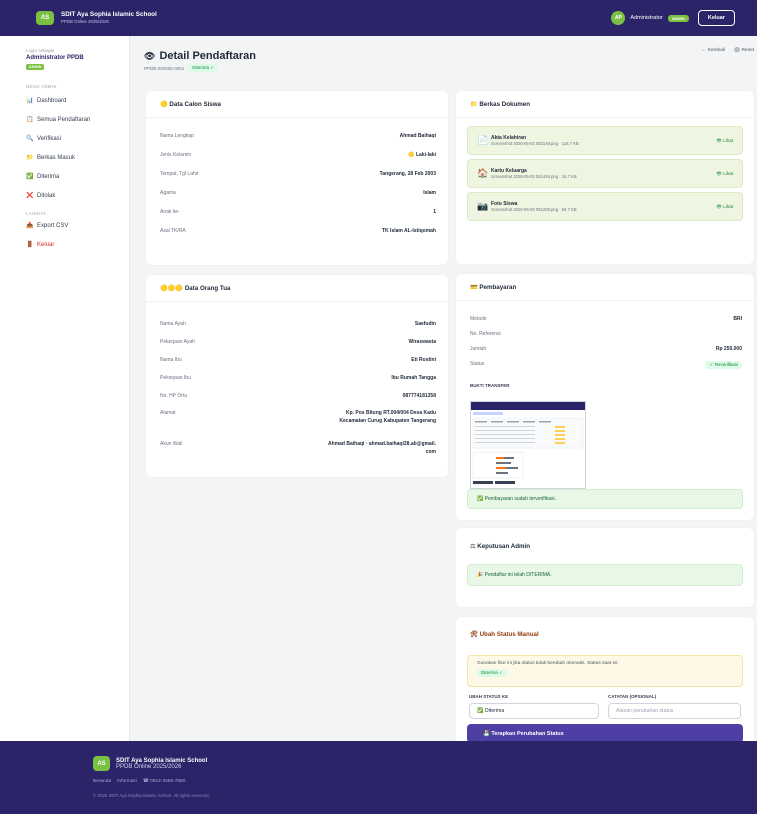  Describe the element at coordinates (605, 575) in the screenshot. I see `accepted-message: 🎉 Pendaftar ini telah DITERIMA.` at that location.